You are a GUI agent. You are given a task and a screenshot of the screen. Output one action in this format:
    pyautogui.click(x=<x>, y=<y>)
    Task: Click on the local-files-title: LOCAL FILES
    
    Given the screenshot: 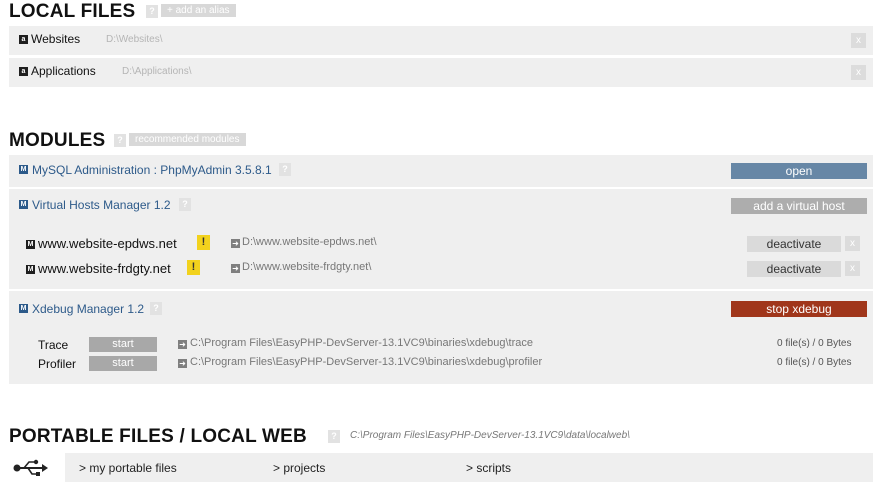 What is the action you would take?
    pyautogui.click(x=72, y=11)
    